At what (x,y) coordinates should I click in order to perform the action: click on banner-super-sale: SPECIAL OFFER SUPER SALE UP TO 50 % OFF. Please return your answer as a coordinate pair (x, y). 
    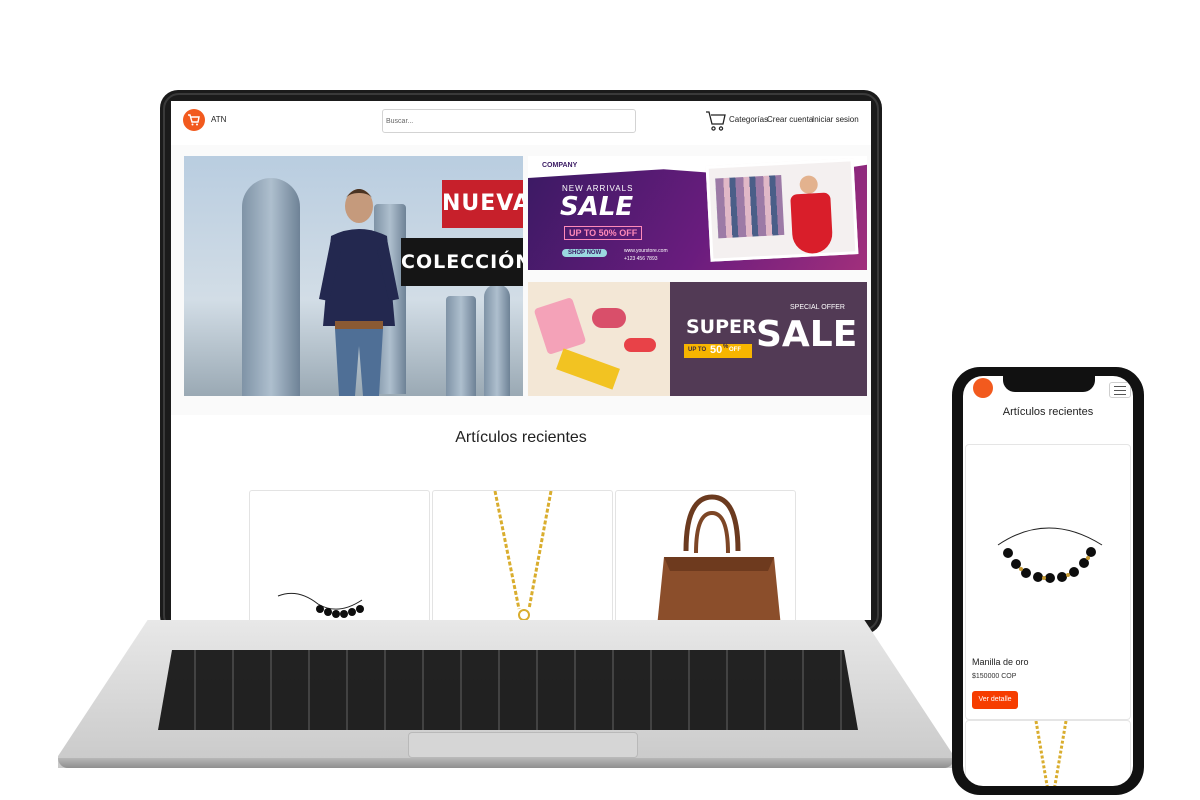
    Looking at the image, I should click on (697, 339).